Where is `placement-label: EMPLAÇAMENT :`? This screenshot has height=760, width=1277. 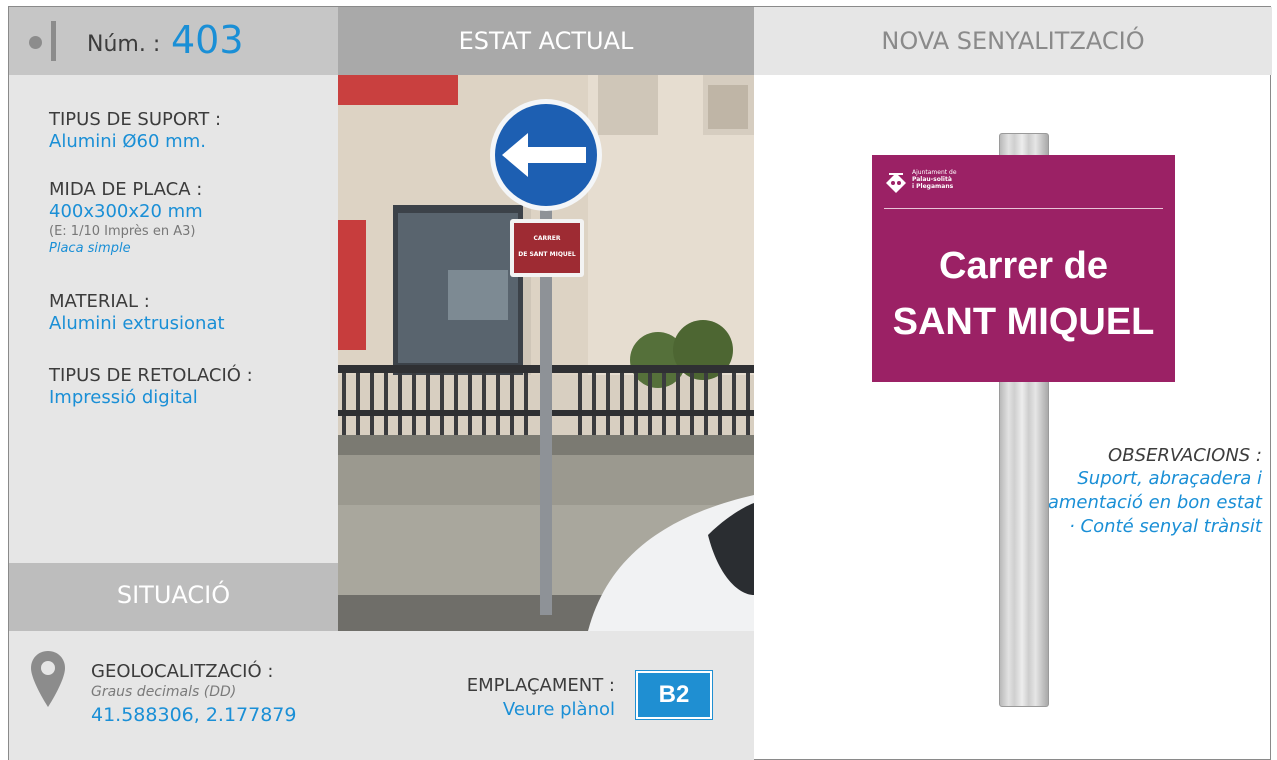
placement-label: EMPLAÇAMENT : is located at coordinates (540, 685).